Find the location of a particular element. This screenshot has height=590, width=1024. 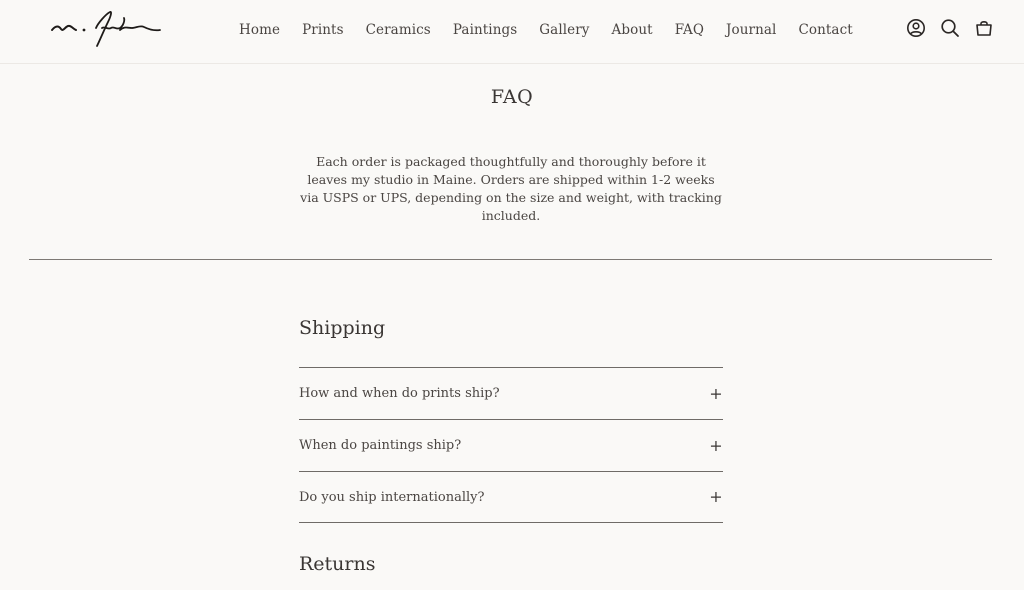

account-button is located at coordinates (916, 28).